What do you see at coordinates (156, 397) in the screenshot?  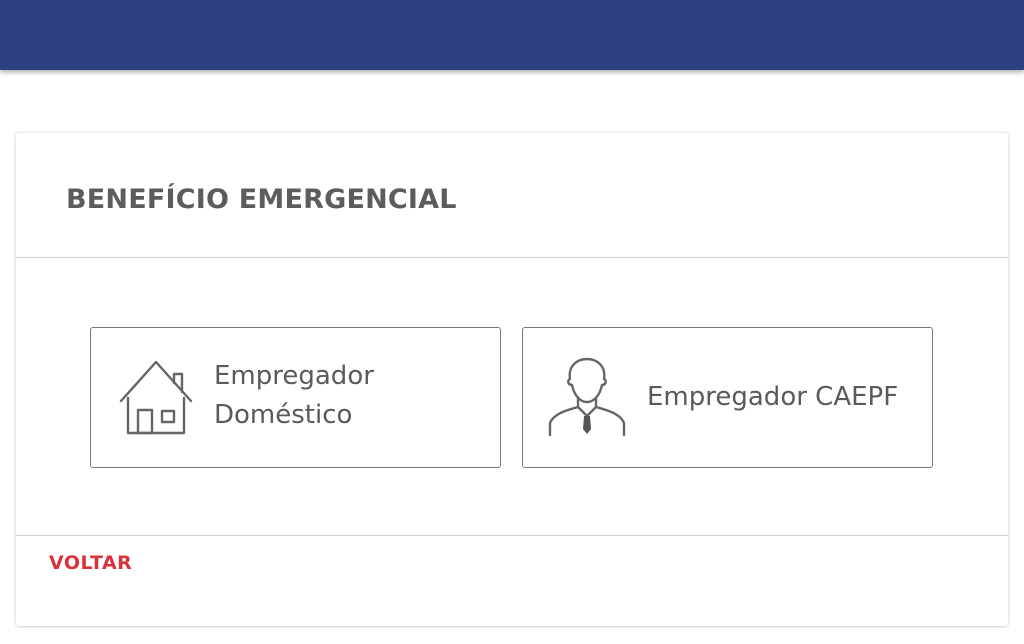 I see `house-icon` at bounding box center [156, 397].